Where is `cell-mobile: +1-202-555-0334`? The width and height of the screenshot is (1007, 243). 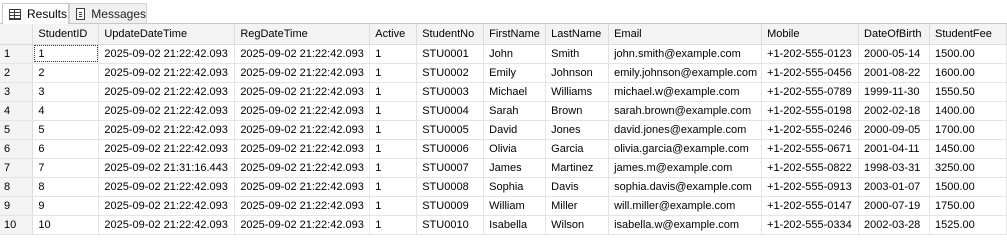 cell-mobile: +1-202-555-0334 is located at coordinates (810, 225).